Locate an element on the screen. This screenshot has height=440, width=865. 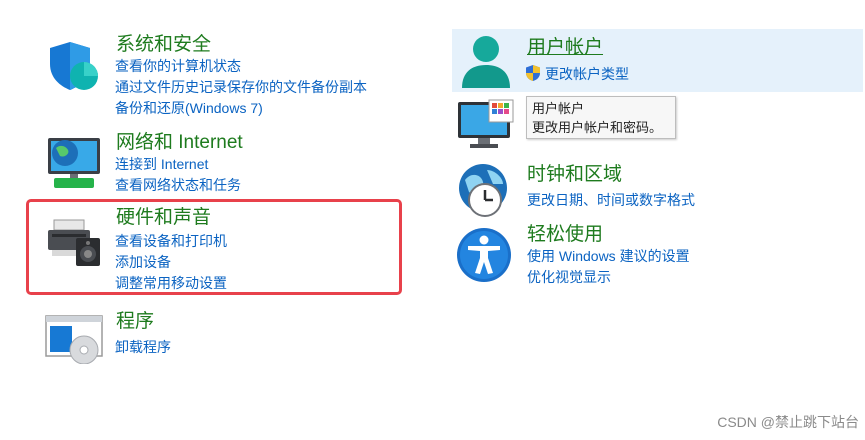
link-optimize-visual-display: 优化视觉显示 is located at coordinates (569, 277).